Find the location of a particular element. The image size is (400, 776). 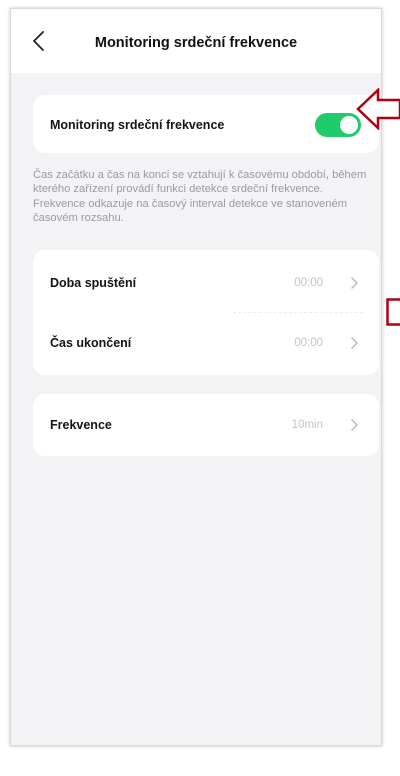

frequency-row: Frekvence 10min is located at coordinates (206, 425).